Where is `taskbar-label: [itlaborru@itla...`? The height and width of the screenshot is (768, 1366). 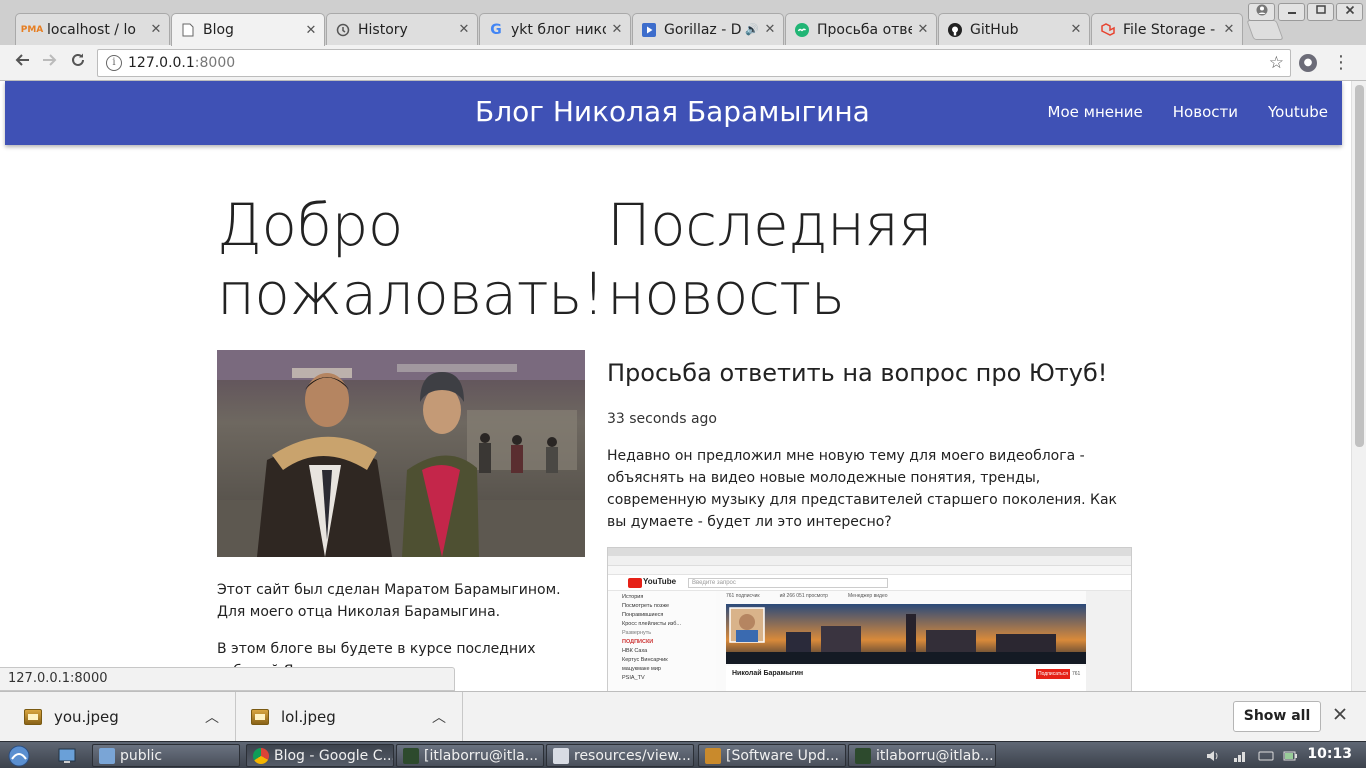 taskbar-label: [itlaborru@itla... is located at coordinates (481, 755).